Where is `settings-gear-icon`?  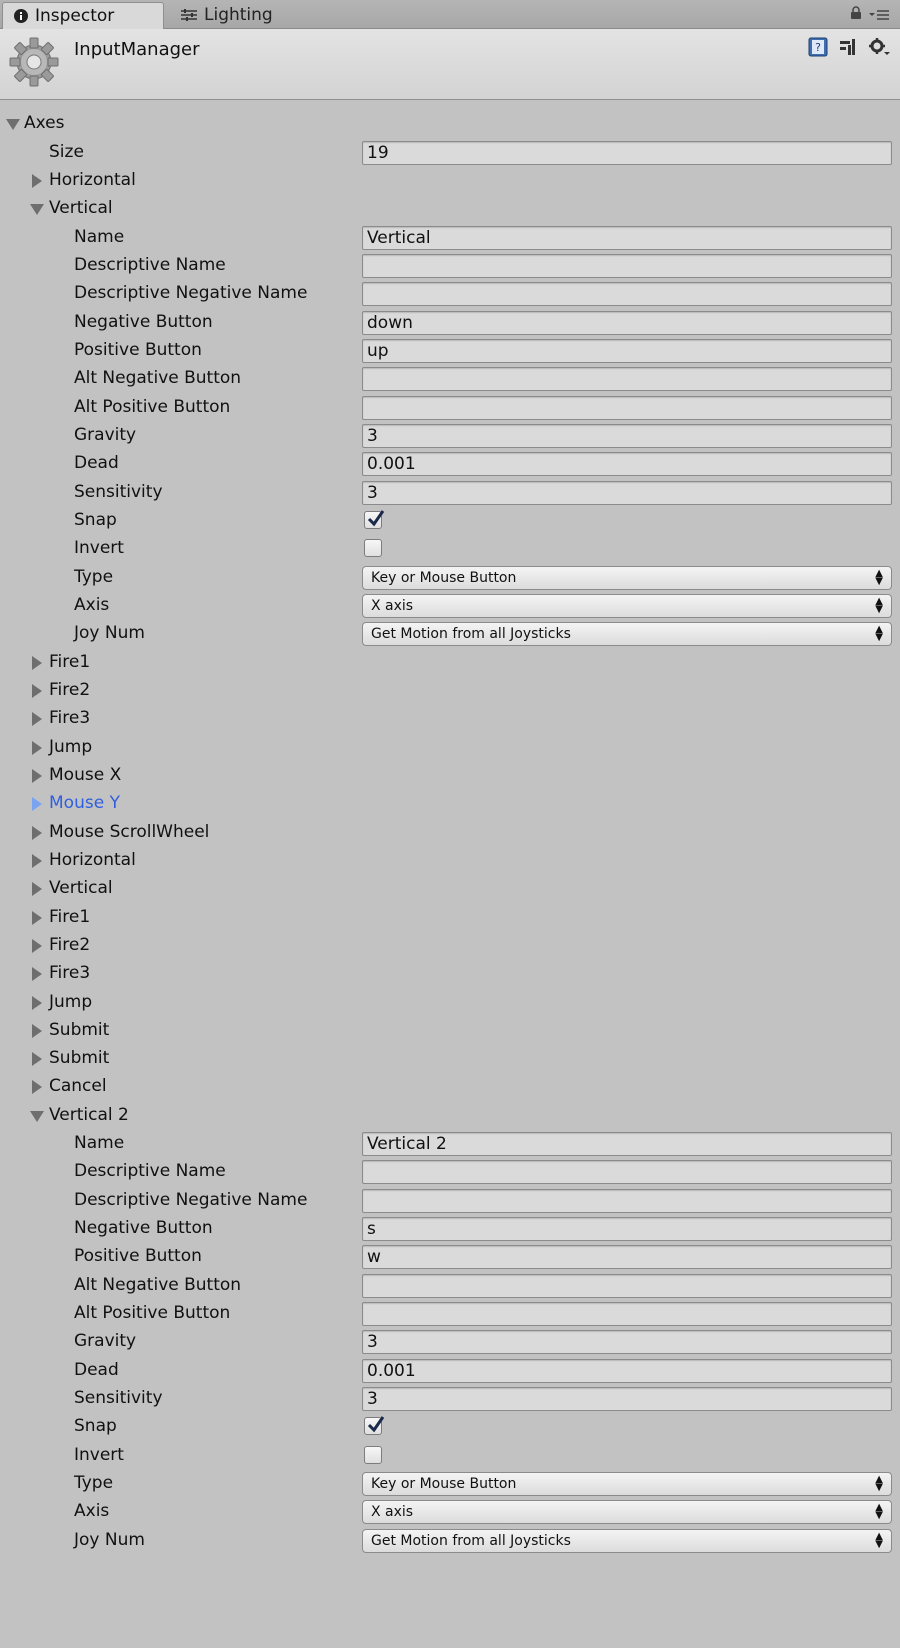 settings-gear-icon is located at coordinates (879, 49).